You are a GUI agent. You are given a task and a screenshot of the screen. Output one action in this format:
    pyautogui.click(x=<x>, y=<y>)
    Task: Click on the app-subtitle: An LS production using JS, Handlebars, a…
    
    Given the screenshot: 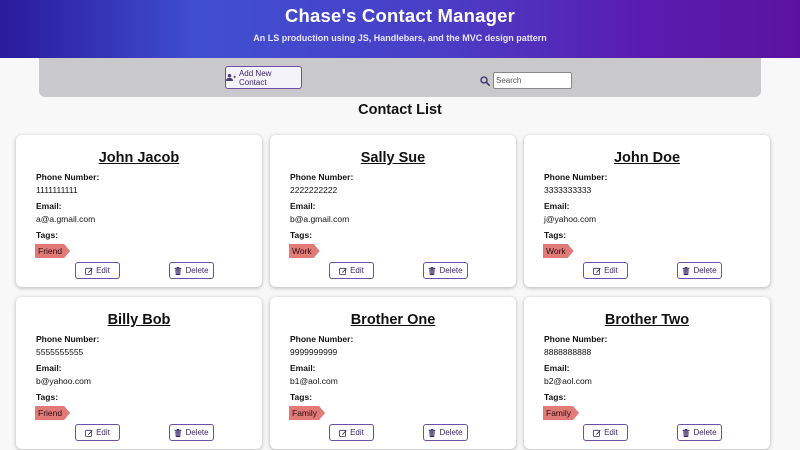 What is the action you would take?
    pyautogui.click(x=400, y=38)
    